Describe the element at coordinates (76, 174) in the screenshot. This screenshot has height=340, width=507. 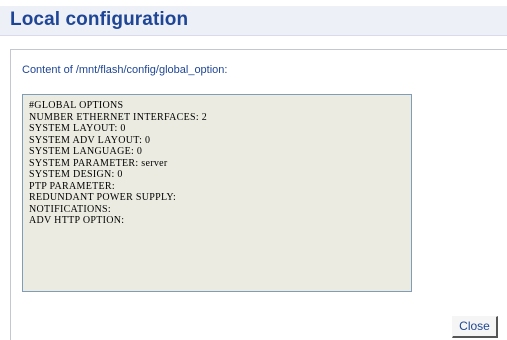
I see `file-line-system-design: SYSTEM DESIGN: 0` at that location.